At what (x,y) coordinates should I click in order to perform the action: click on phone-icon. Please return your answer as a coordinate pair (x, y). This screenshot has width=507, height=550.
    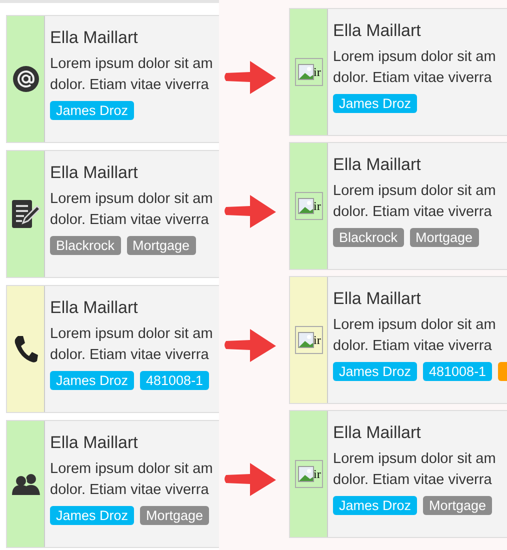
    Looking at the image, I should click on (25, 349).